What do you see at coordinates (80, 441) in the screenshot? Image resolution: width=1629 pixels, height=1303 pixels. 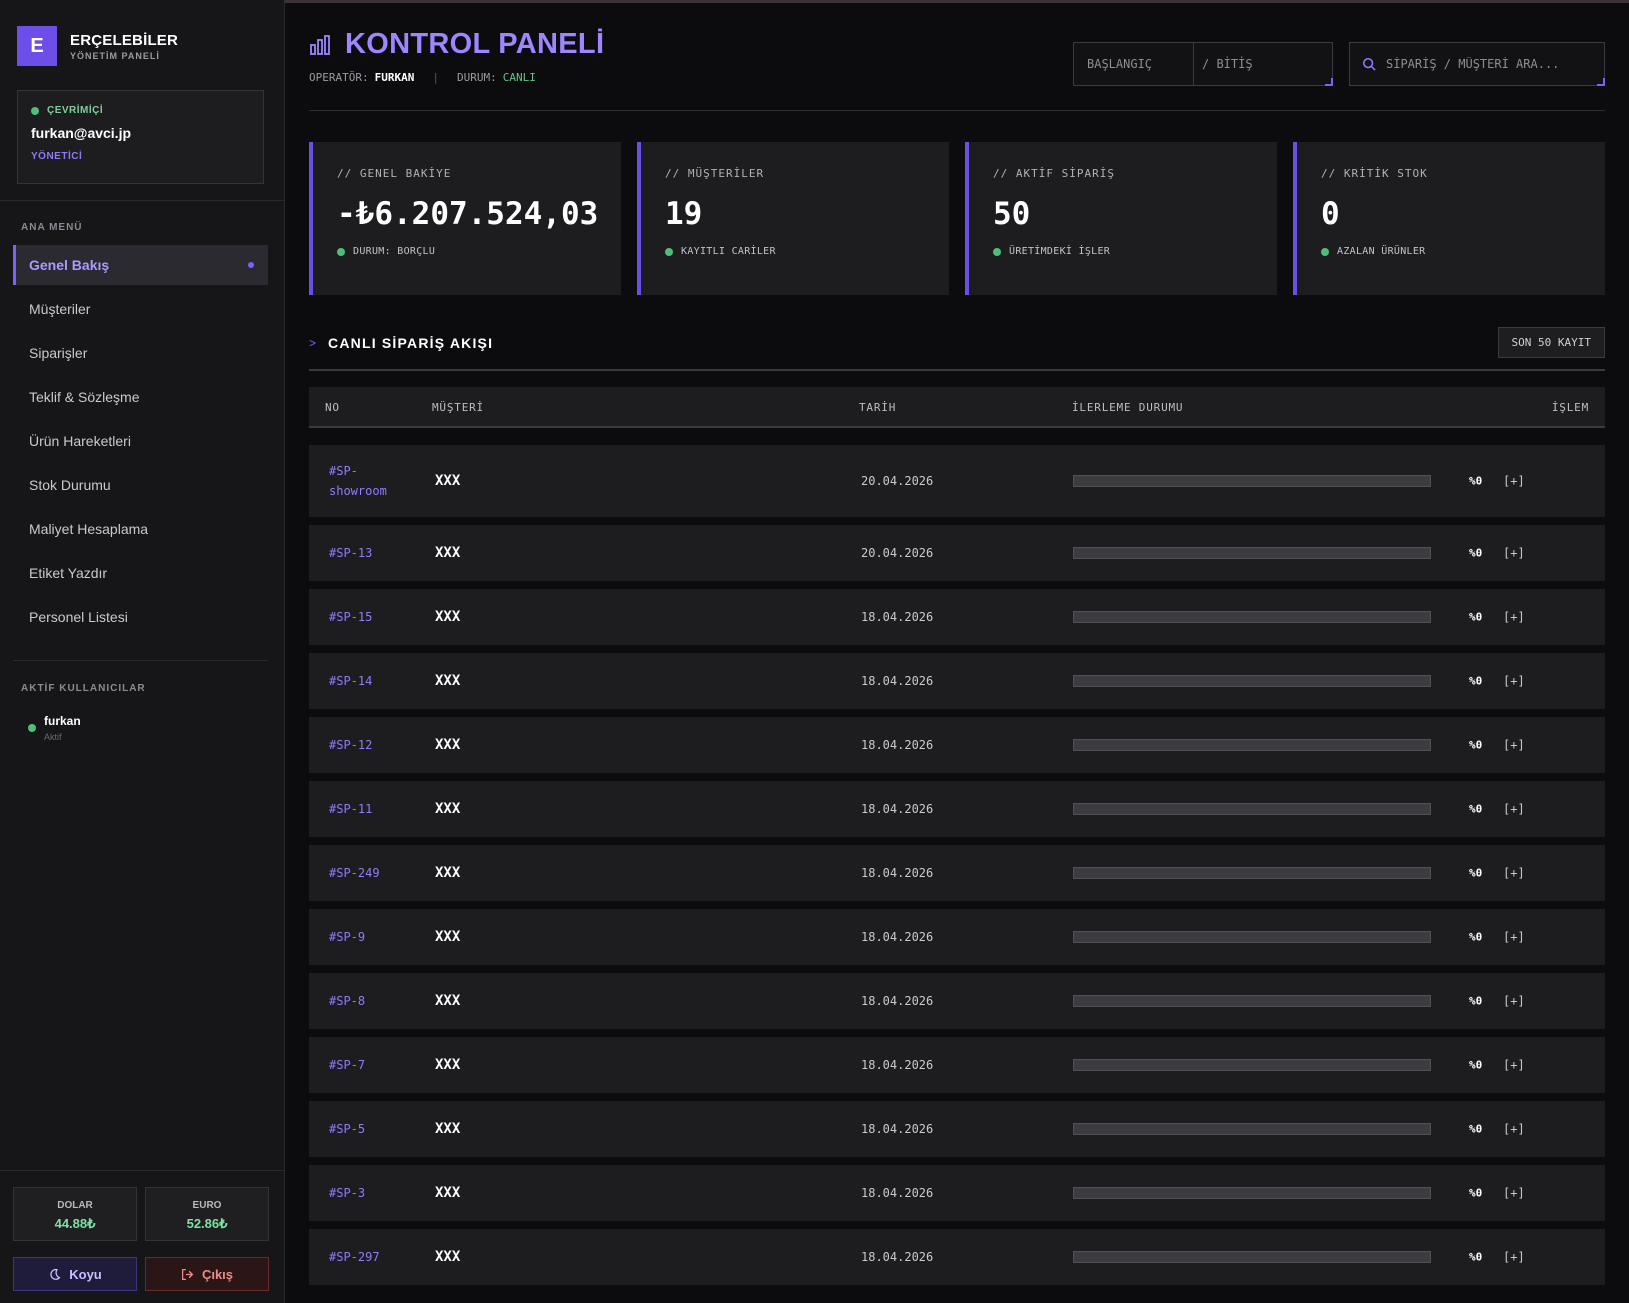 I see `sidebar-item-label: Ürün Hareketleri` at bounding box center [80, 441].